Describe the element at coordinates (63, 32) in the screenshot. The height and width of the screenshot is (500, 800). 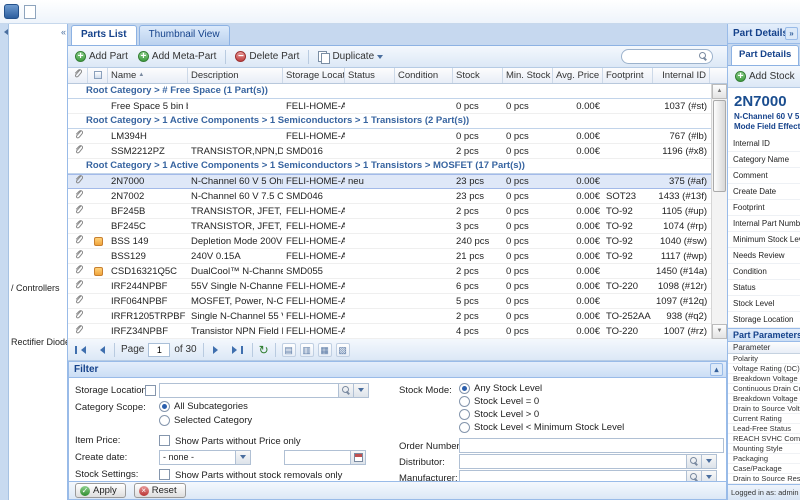
I see `tree-collapse-icon: «` at that location.